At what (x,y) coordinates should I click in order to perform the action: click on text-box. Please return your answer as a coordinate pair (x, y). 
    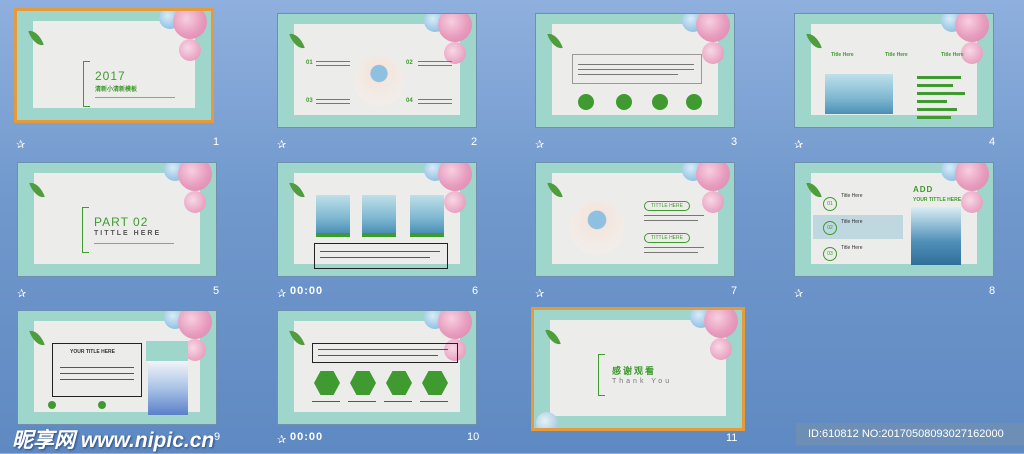
    Looking at the image, I should click on (385, 353).